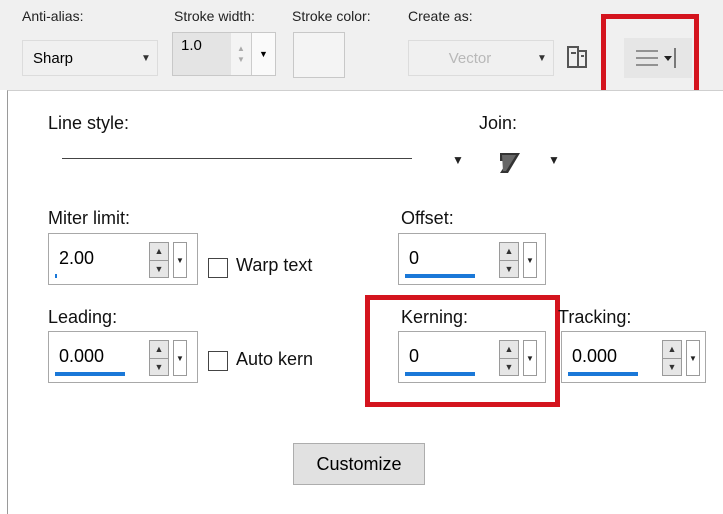 This screenshot has width=723, height=514. What do you see at coordinates (359, 464) in the screenshot?
I see `customize-button: Customize` at bounding box center [359, 464].